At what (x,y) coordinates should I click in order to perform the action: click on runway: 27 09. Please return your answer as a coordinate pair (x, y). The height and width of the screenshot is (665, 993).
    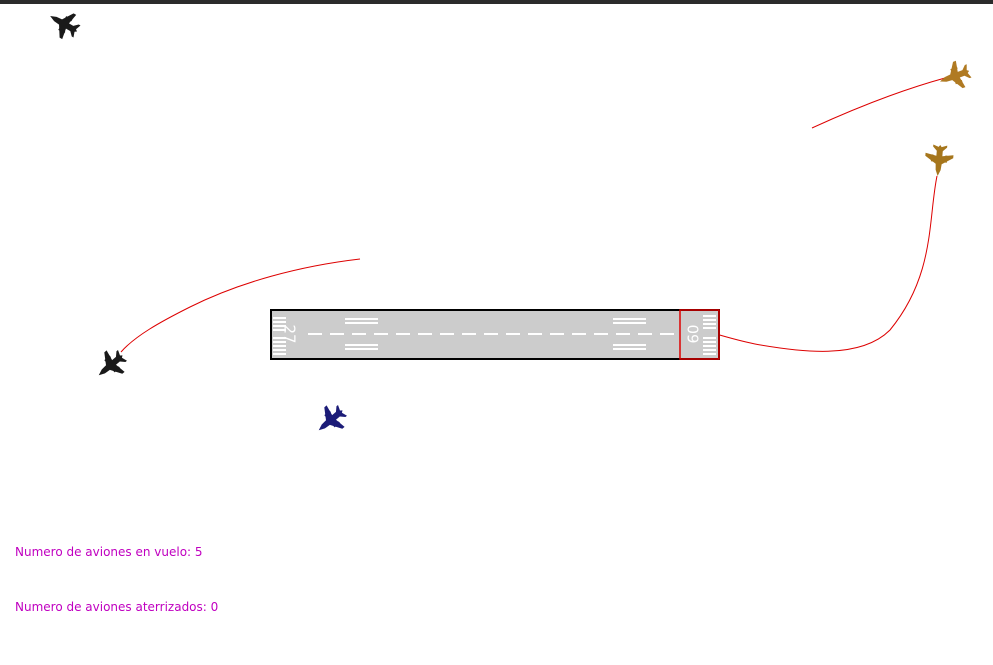
    Looking at the image, I should click on (495, 334).